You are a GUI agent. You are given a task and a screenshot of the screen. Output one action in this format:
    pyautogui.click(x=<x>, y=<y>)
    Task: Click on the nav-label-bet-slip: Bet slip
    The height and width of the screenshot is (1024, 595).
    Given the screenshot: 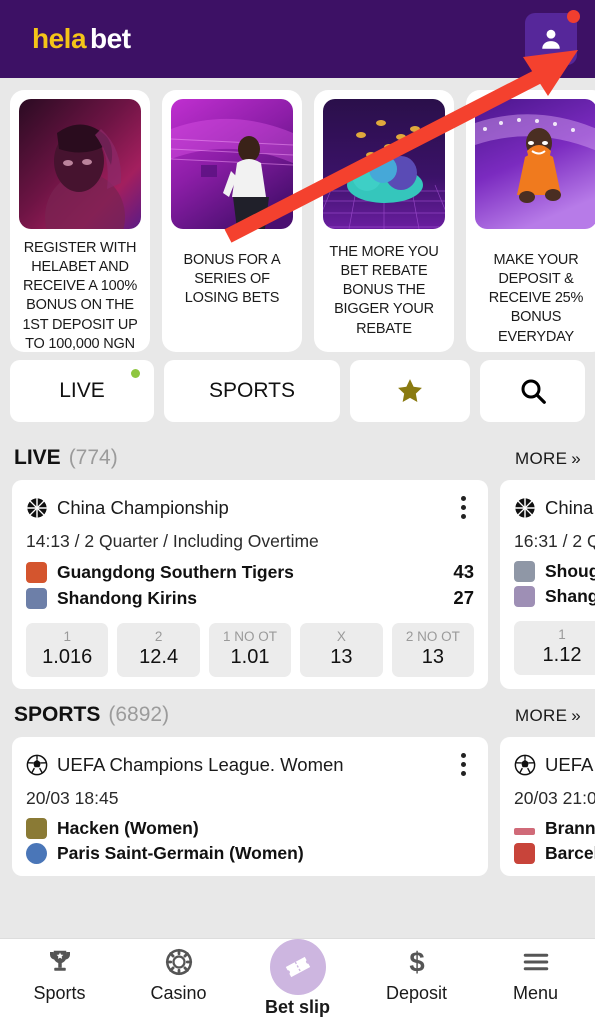 What is the action you would take?
    pyautogui.click(x=297, y=1007)
    